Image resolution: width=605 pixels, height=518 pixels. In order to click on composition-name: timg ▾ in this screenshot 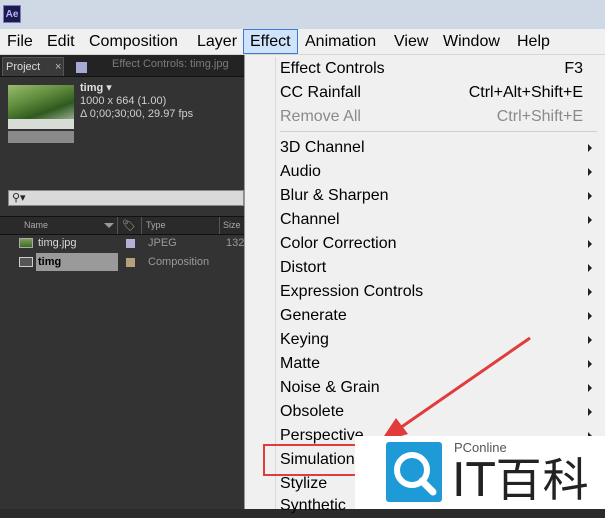, I will do `click(96, 87)`.